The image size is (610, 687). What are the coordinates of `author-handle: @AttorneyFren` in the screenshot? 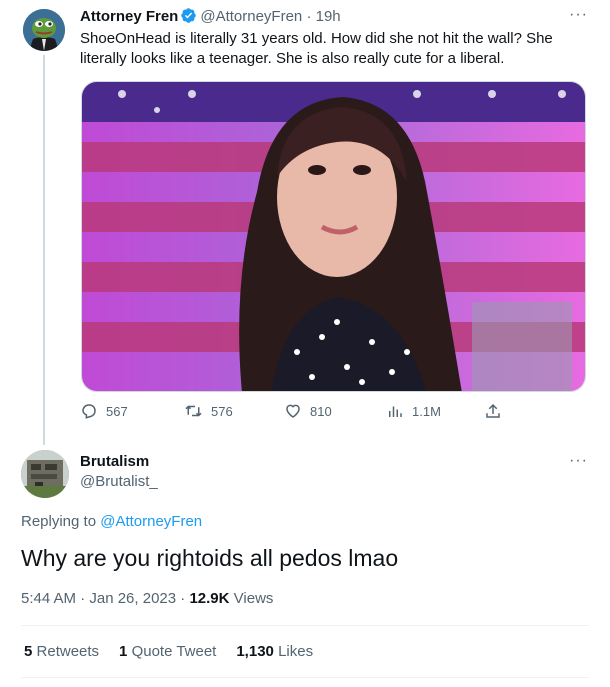 It's located at (251, 16).